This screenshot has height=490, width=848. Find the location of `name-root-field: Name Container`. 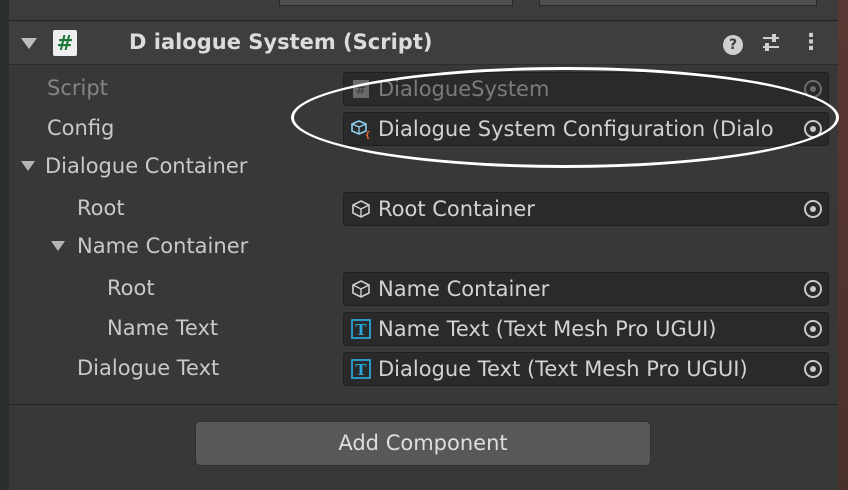

name-root-field: Name Container is located at coordinates (586, 289).